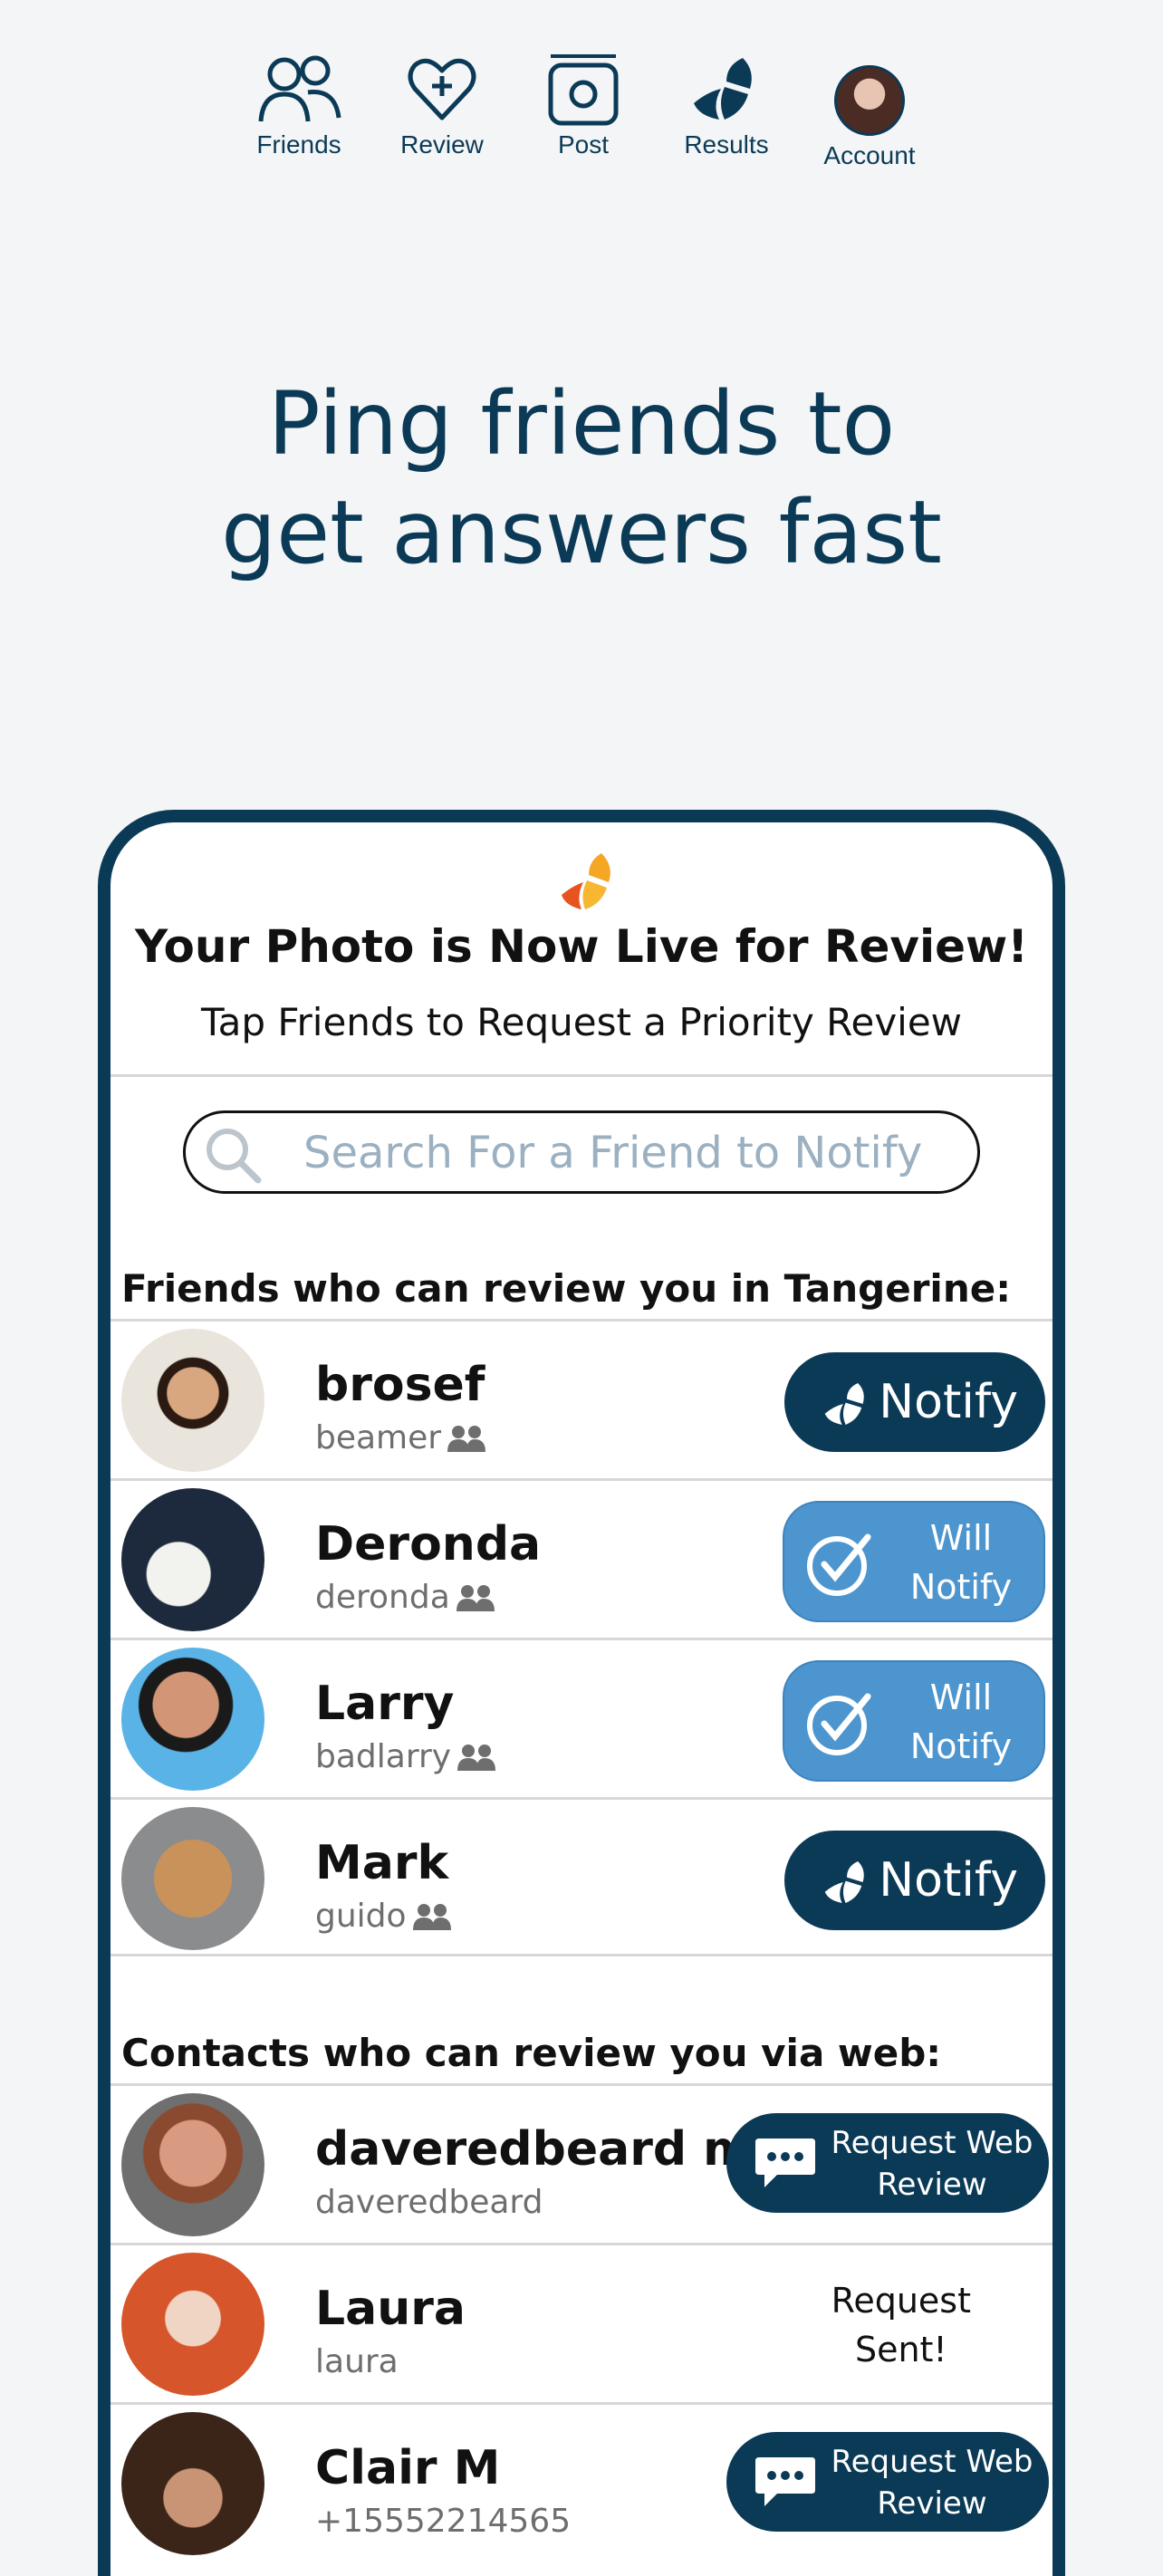 The height and width of the screenshot is (2576, 1163). Describe the element at coordinates (726, 144) in the screenshot. I see `nav-results-label: Results` at that location.